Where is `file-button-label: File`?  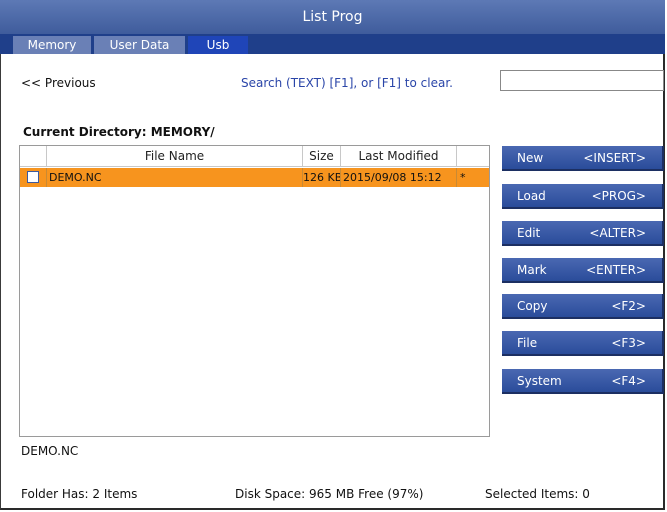
file-button-label: File is located at coordinates (527, 343).